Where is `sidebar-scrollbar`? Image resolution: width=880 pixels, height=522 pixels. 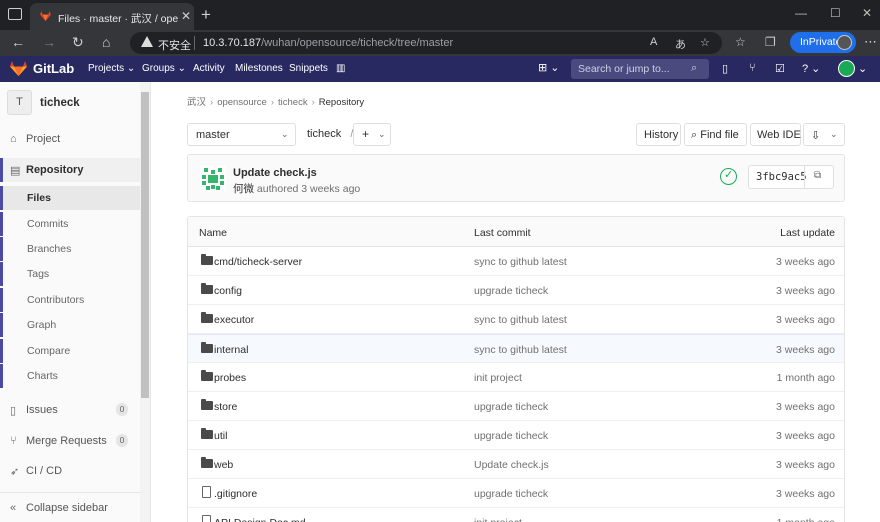
sidebar-scrollbar is located at coordinates (145, 302).